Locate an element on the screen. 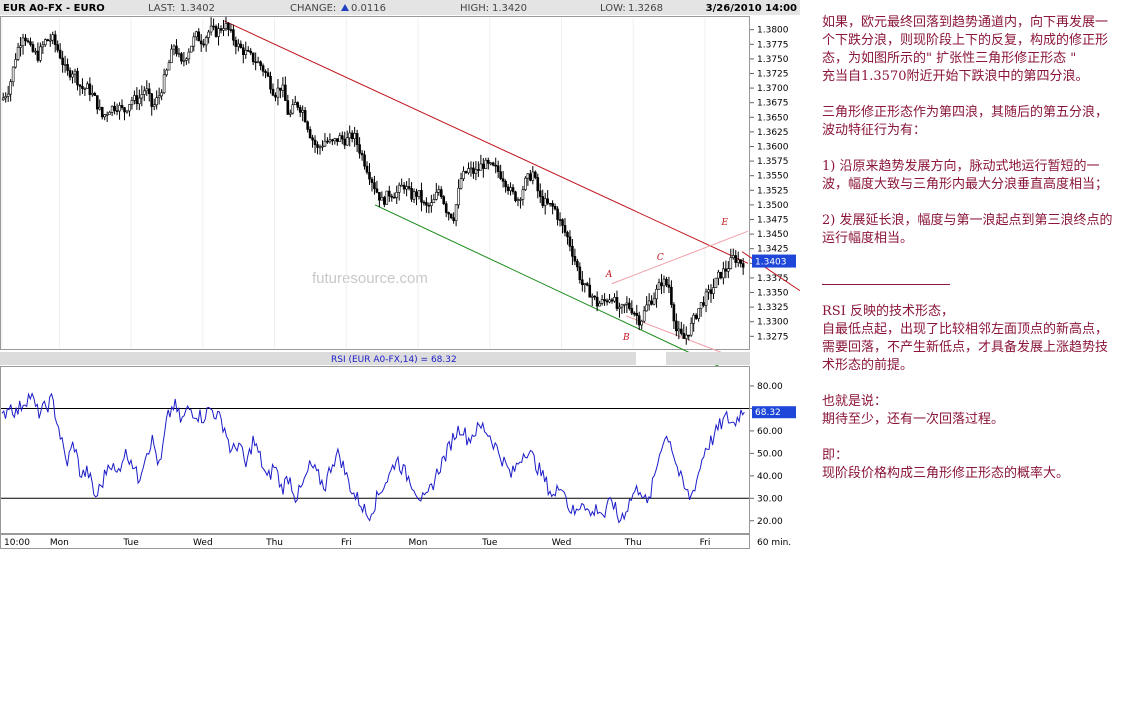  rsi-title: RSI (EUR A0-FX,14) = 68.32 is located at coordinates (394, 360).